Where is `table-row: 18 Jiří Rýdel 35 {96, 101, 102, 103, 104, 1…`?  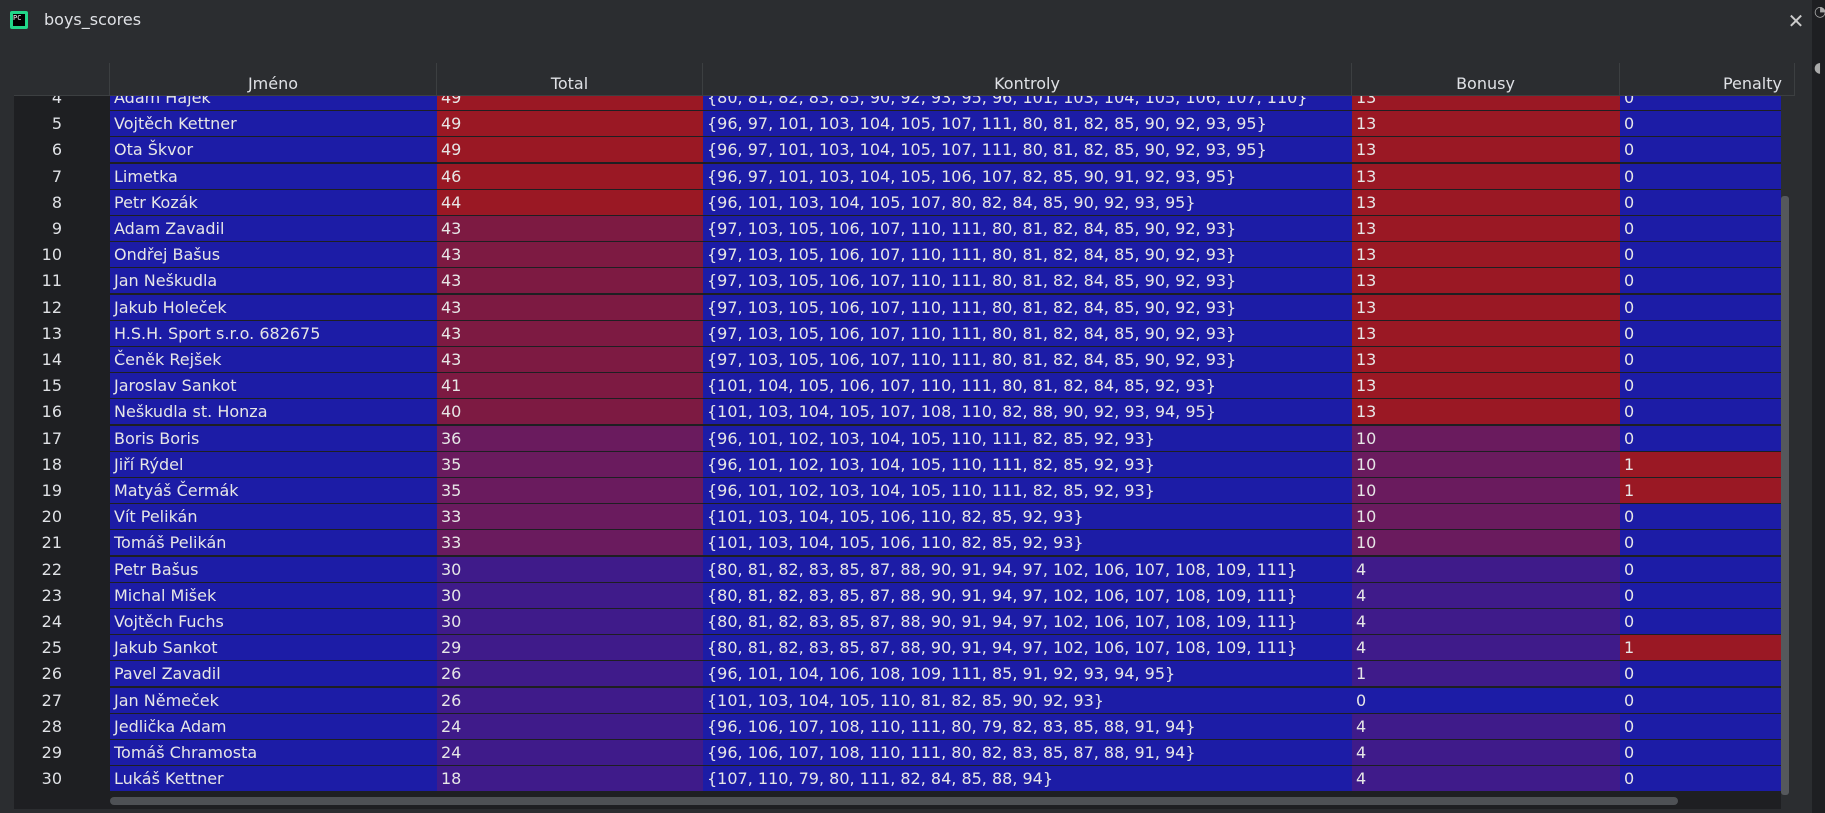
table-row: 18 Jiří Rýdel 35 {96, 101, 102, 103, 104, 1… is located at coordinates (897, 464).